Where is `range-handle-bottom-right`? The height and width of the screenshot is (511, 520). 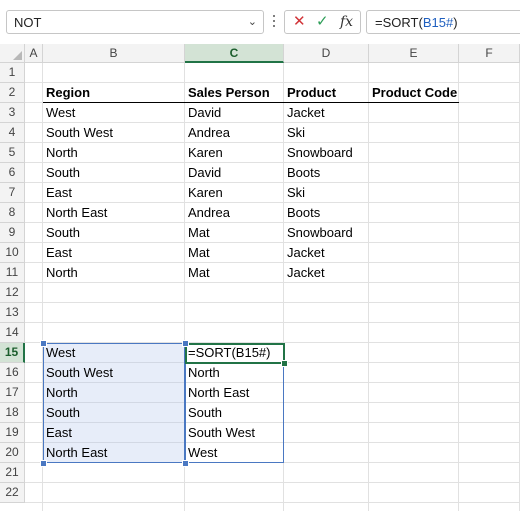
range-handle-bottom-right is located at coordinates (185, 463).